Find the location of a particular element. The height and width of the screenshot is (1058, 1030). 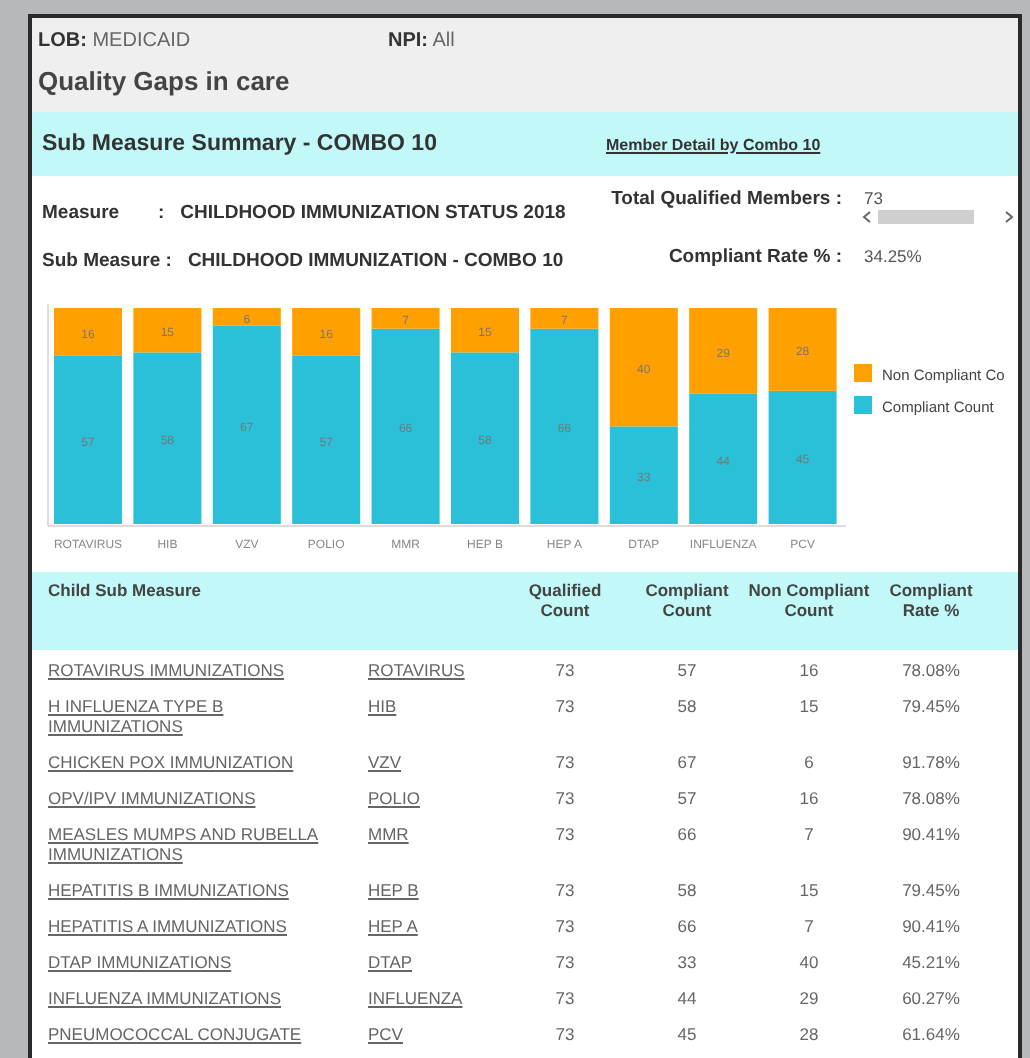

measure-link: CHICKEN POX IMMUNIZATION is located at coordinates (171, 762).